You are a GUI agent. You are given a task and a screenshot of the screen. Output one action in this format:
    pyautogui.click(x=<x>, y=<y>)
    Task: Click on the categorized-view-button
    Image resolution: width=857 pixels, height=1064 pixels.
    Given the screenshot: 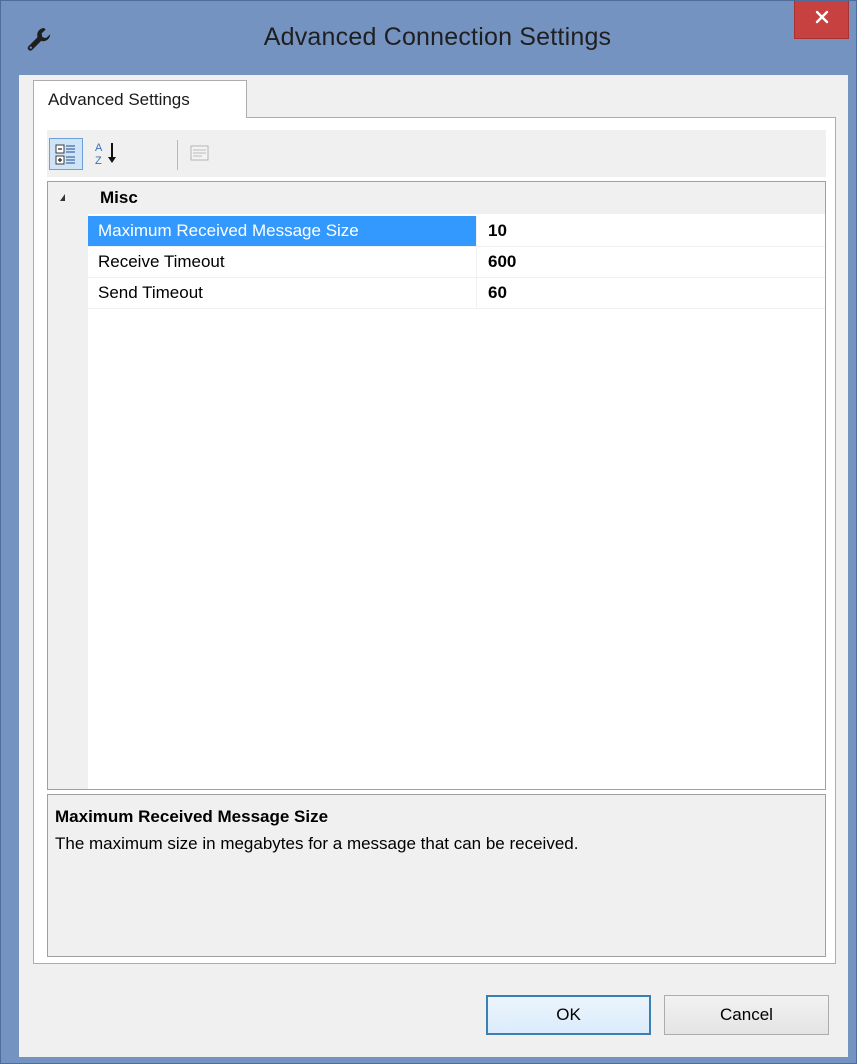 What is the action you would take?
    pyautogui.click(x=66, y=154)
    